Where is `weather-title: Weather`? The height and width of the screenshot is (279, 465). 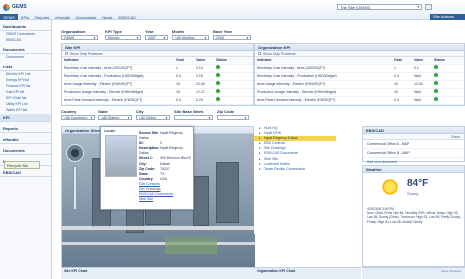 weather-title: Weather is located at coordinates (413, 169).